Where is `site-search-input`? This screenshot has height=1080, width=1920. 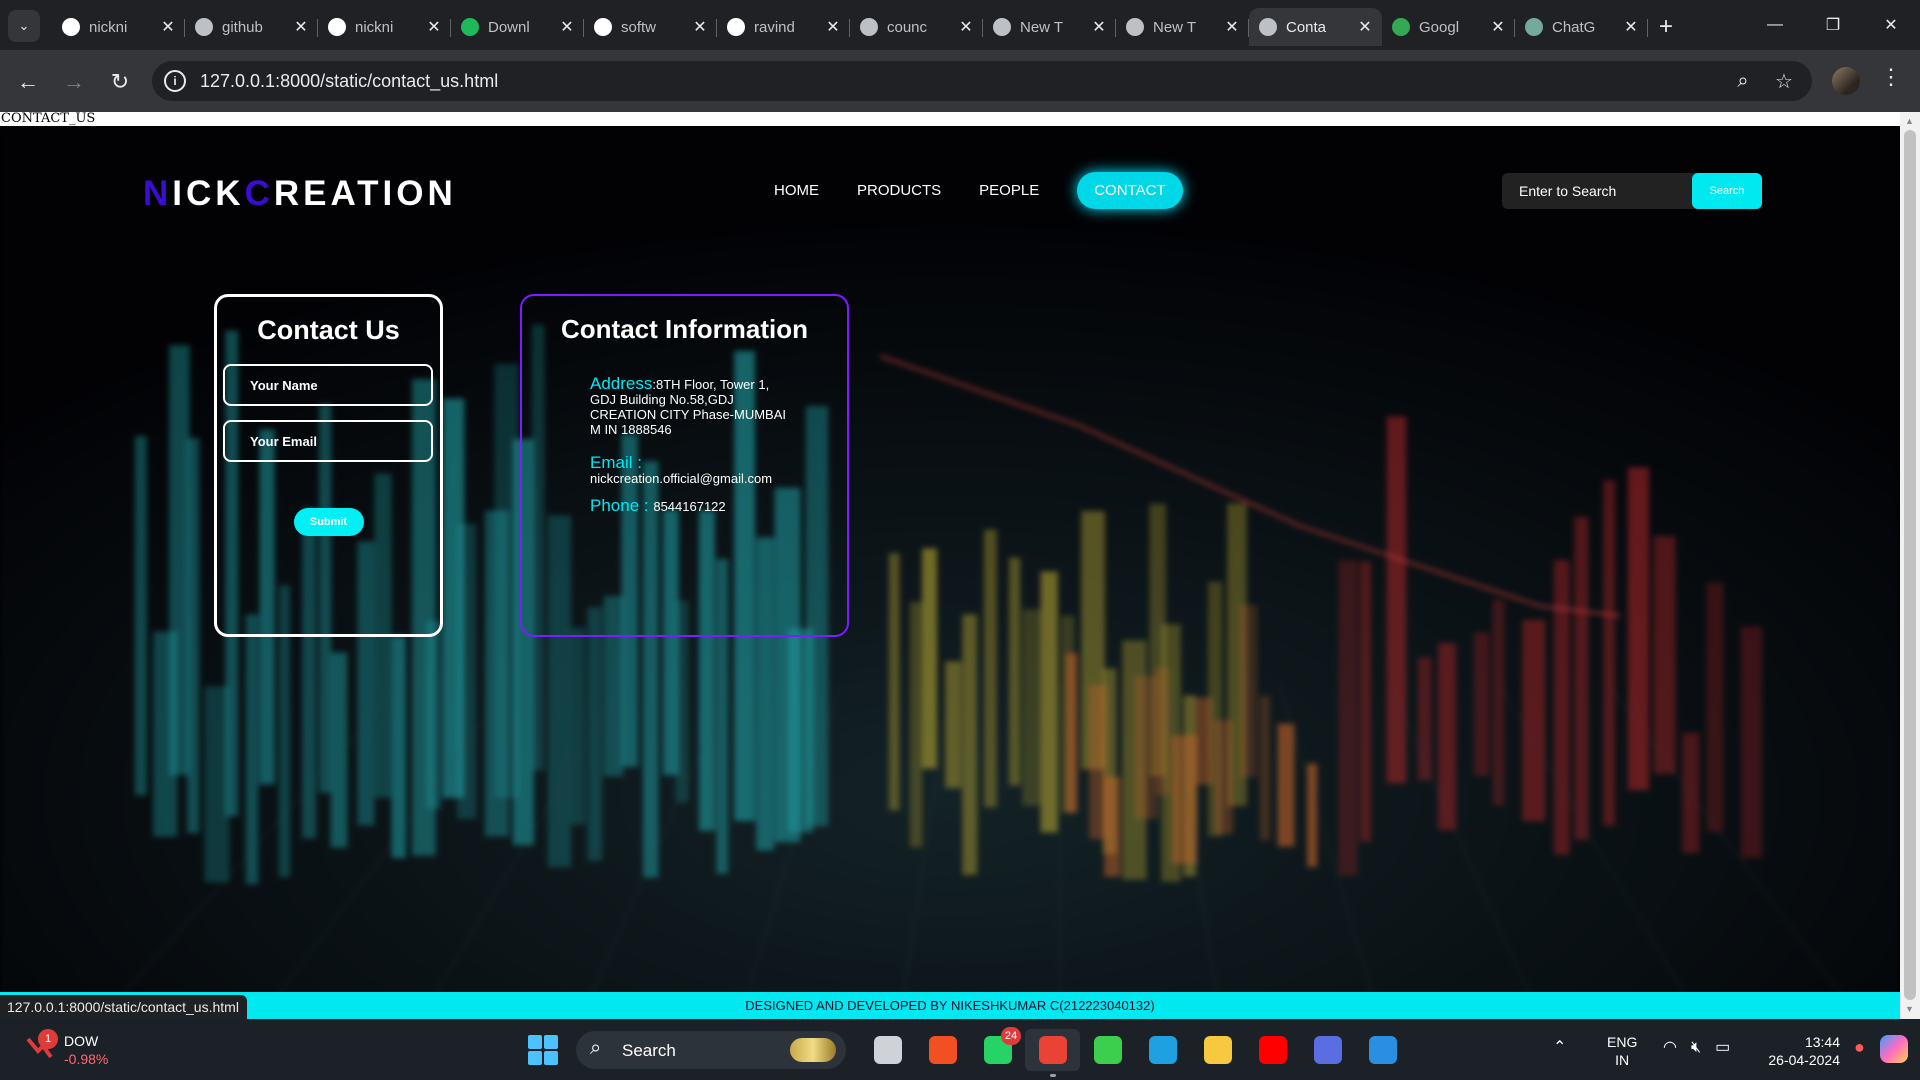 site-search-input is located at coordinates (1597, 191).